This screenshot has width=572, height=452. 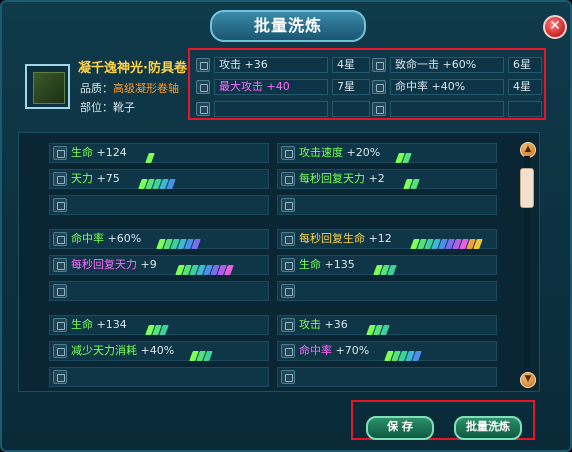 I want to click on slot-label: 部位：, so click(x=96, y=107).